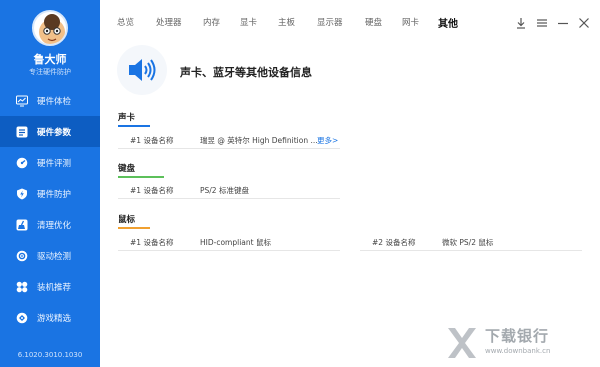 This screenshot has width=600, height=367. I want to click on sidebar-item-game-picks: 游戏精选, so click(50, 317).